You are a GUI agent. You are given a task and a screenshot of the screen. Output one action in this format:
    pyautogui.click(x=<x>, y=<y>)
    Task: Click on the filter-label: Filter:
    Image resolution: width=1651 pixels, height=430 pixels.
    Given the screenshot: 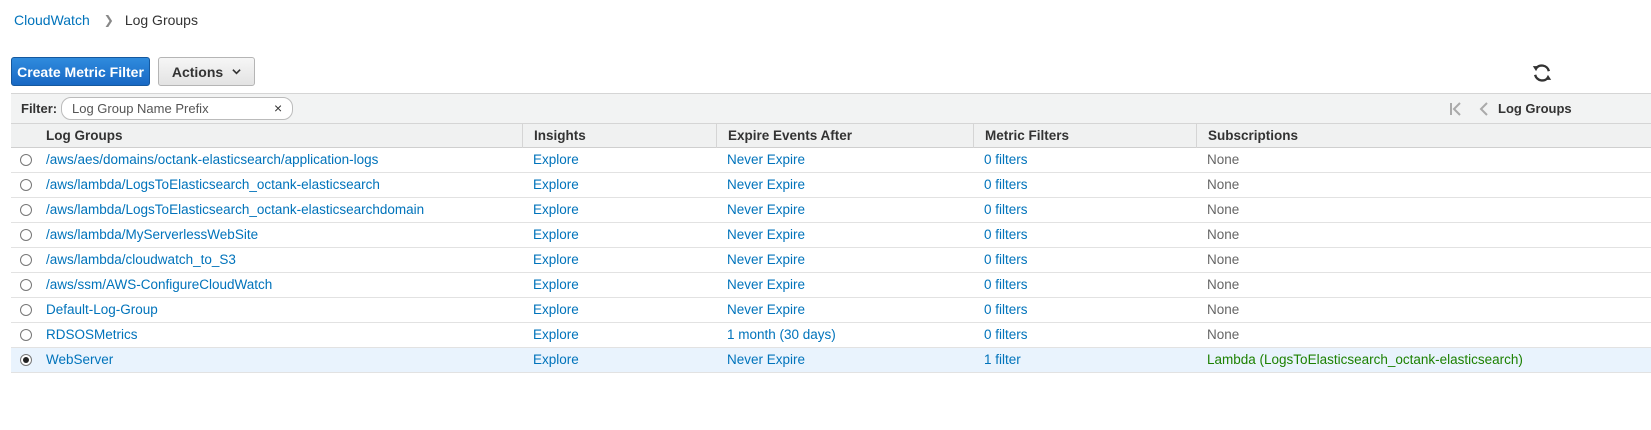 What is the action you would take?
    pyautogui.click(x=39, y=108)
    